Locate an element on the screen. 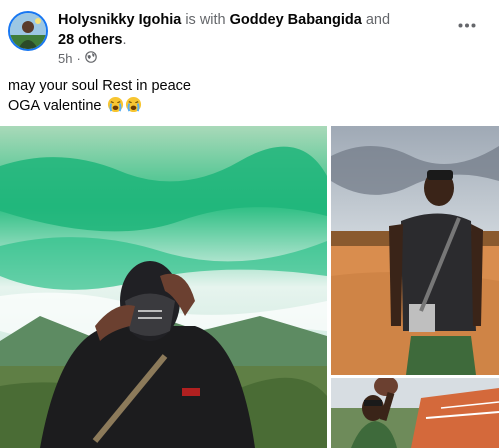 Image resolution: width=499 pixels, height=448 pixels. tagged-person: Goddey Babangida is located at coordinates (296, 20).